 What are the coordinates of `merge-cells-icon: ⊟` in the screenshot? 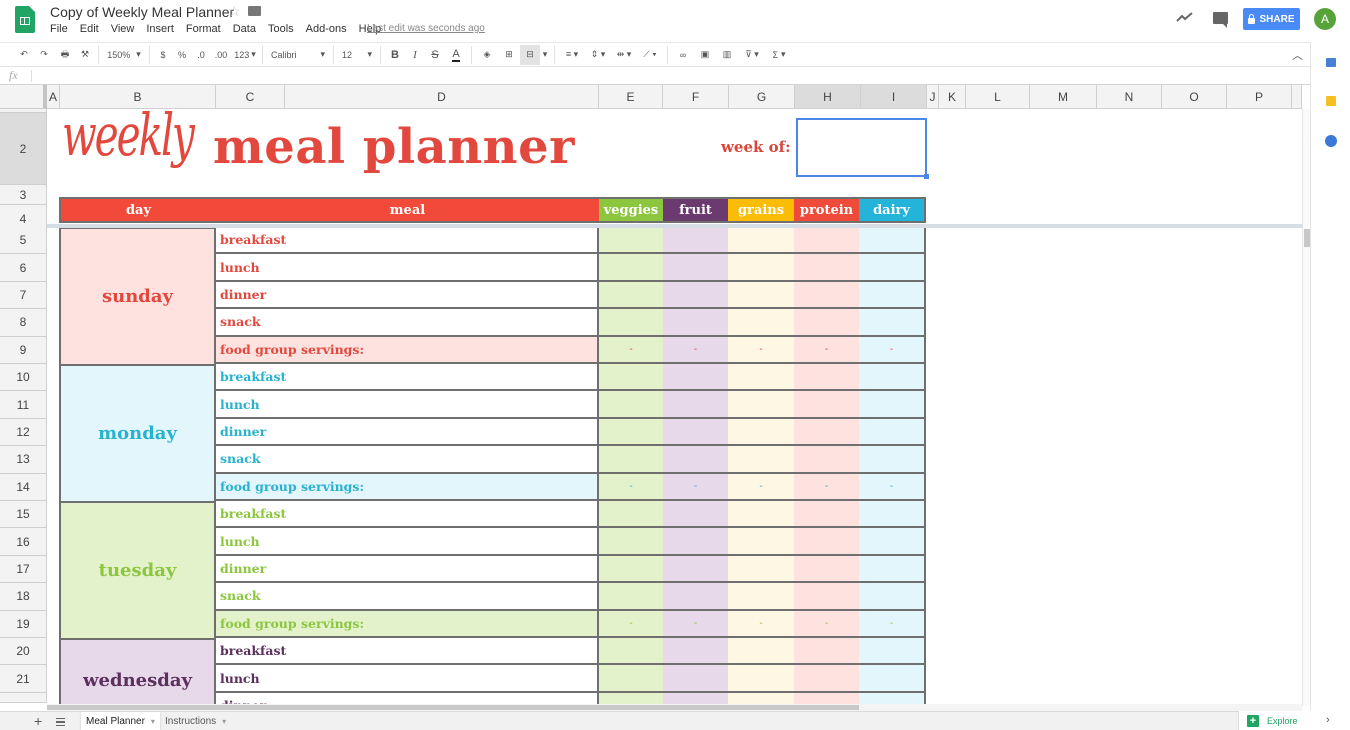 It's located at (530, 54).